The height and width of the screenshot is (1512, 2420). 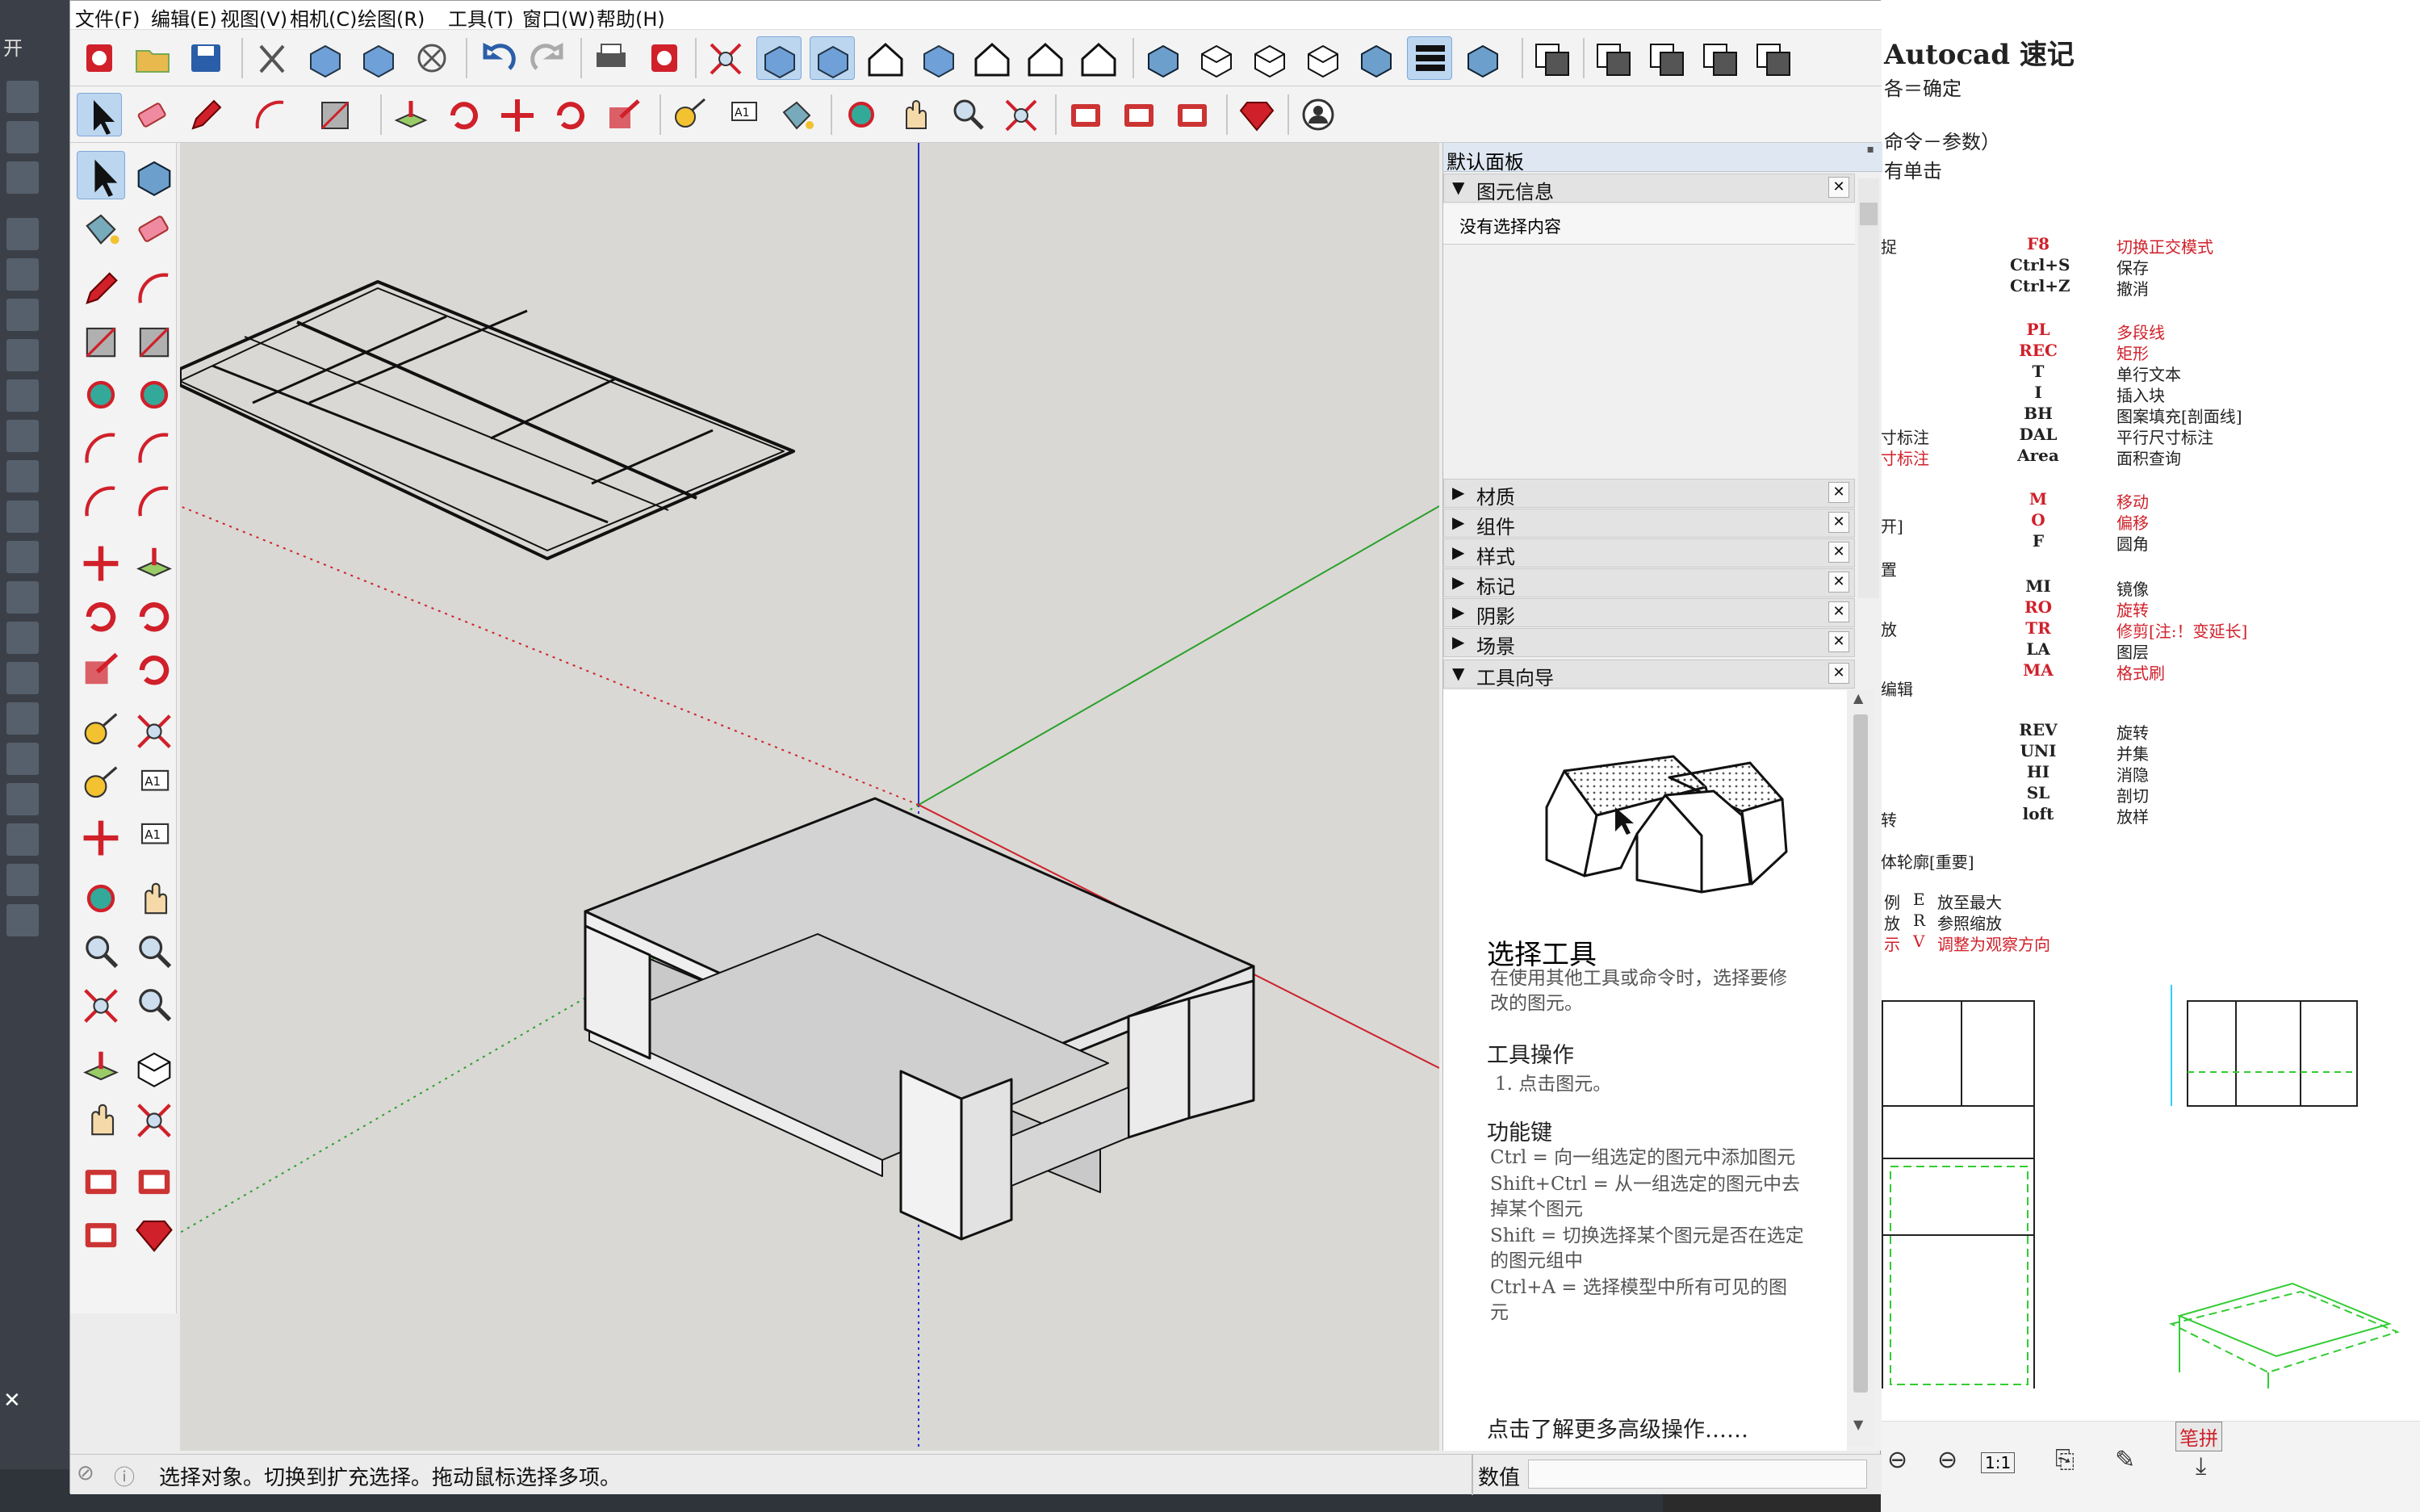 I want to click on tray-panel-header: ▶ 标记 ✕, so click(x=1649, y=583).